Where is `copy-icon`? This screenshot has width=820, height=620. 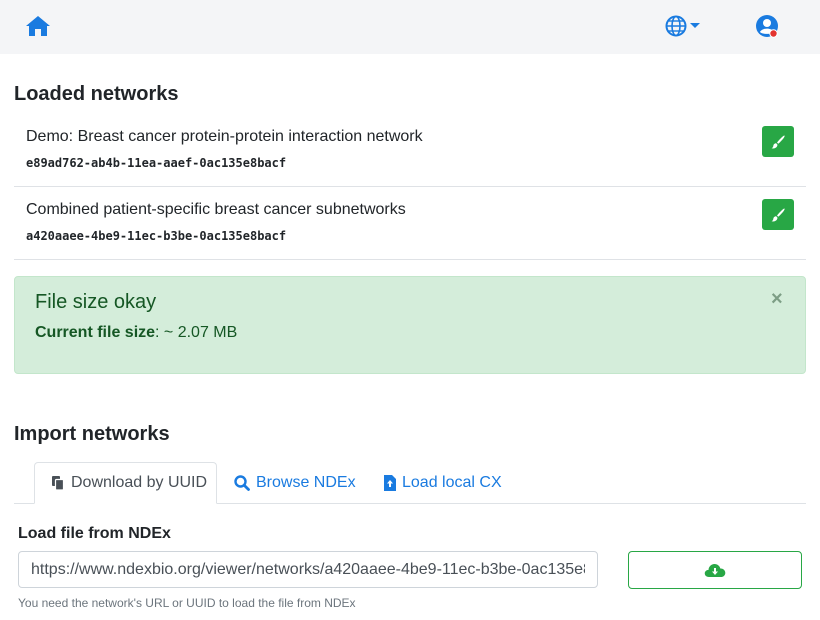
copy-icon is located at coordinates (58, 483).